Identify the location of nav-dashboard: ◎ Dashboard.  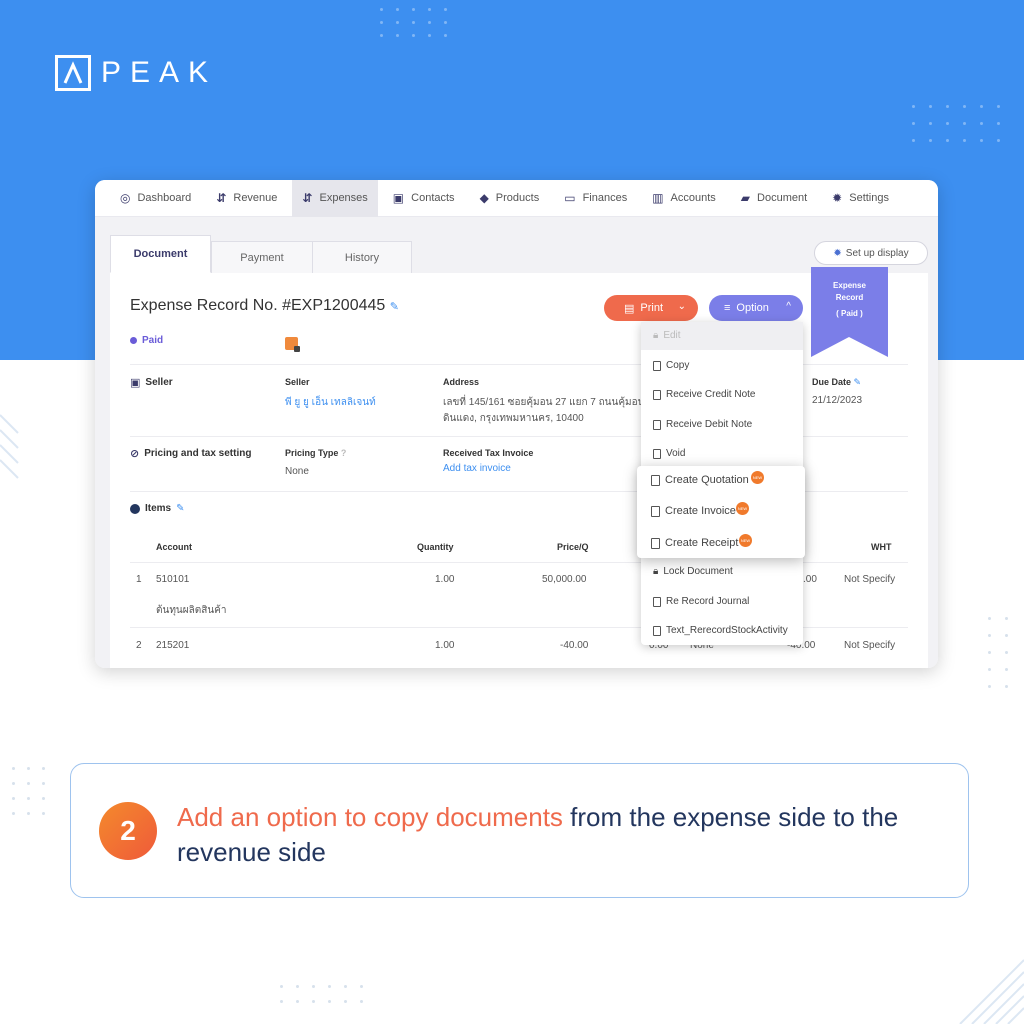
(155, 198).